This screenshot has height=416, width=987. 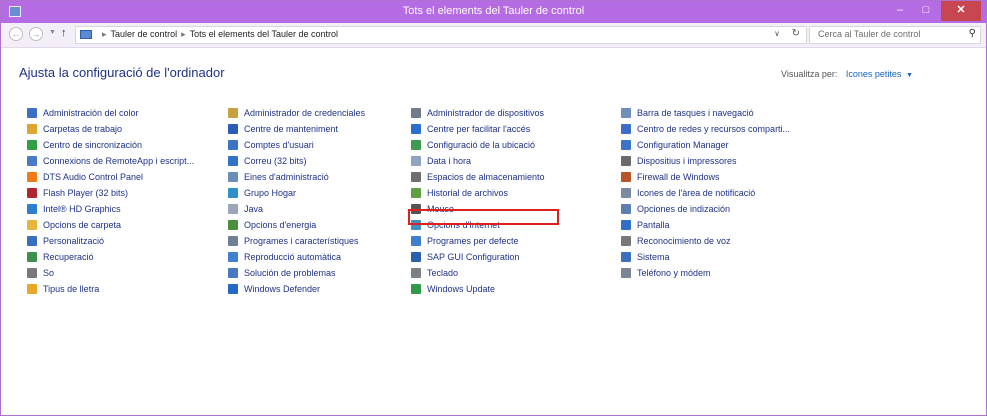 What do you see at coordinates (93, 145) in the screenshot?
I see `item-label: Centro de sincronización` at bounding box center [93, 145].